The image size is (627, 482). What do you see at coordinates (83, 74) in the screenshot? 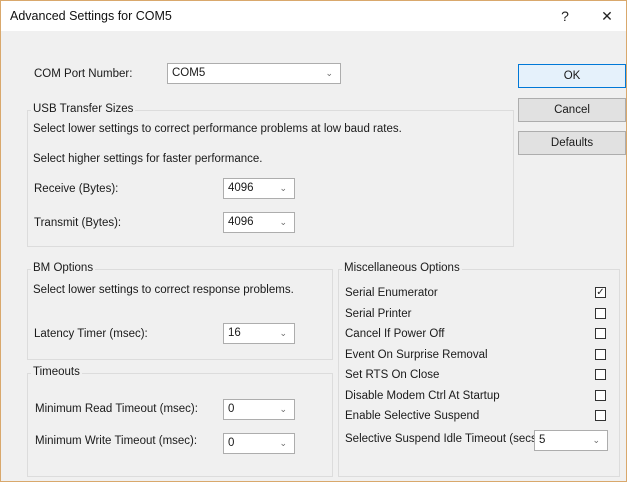
I see `com-port-label: COM Port Number:` at bounding box center [83, 74].